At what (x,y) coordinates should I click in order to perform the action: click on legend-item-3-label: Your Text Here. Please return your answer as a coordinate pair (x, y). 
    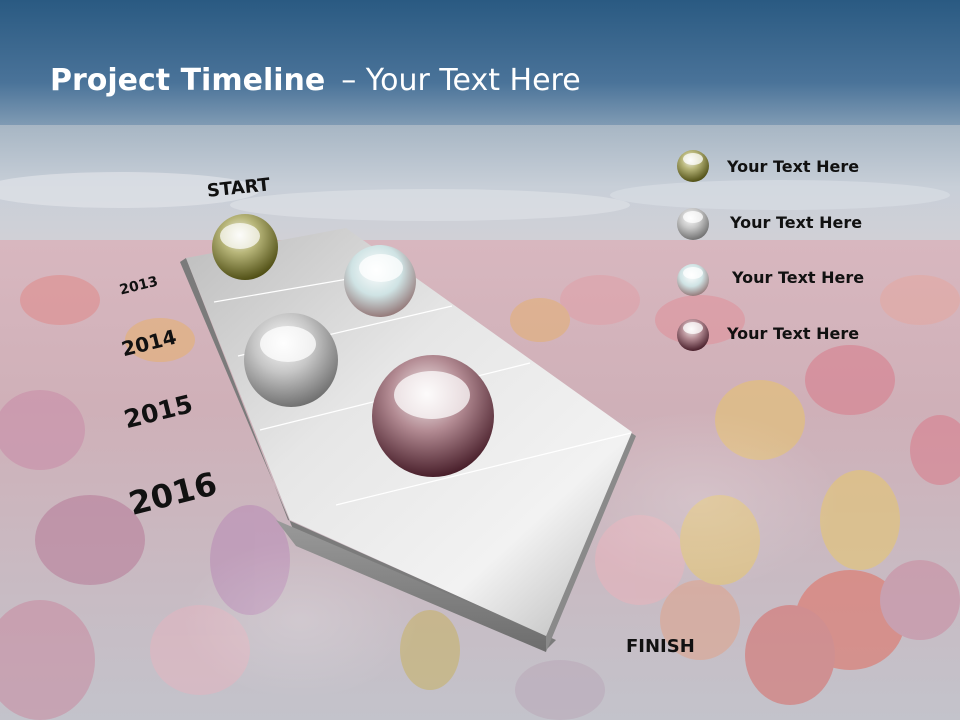
    Looking at the image, I should click on (798, 277).